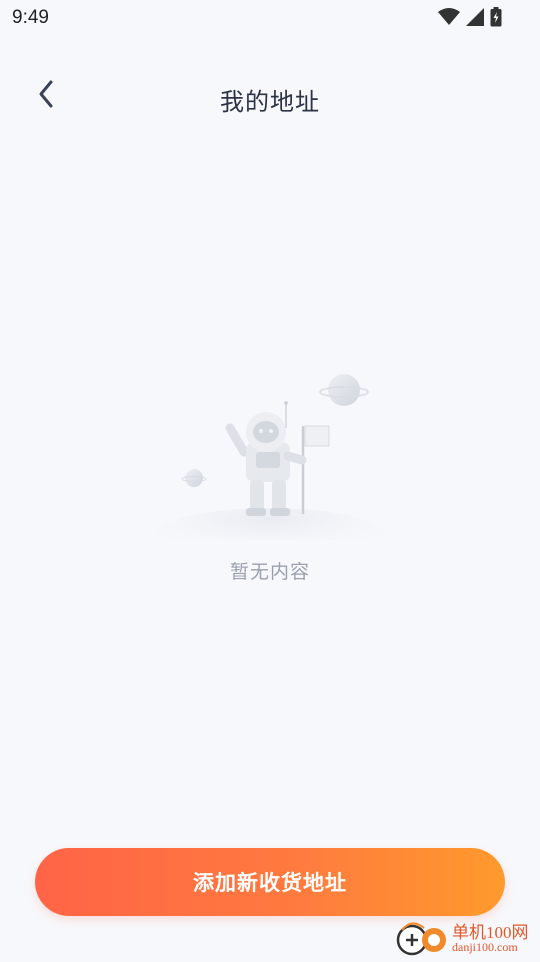 The width and height of the screenshot is (540, 962). What do you see at coordinates (271, 463) in the screenshot?
I see `empty-state-illustration` at bounding box center [271, 463].